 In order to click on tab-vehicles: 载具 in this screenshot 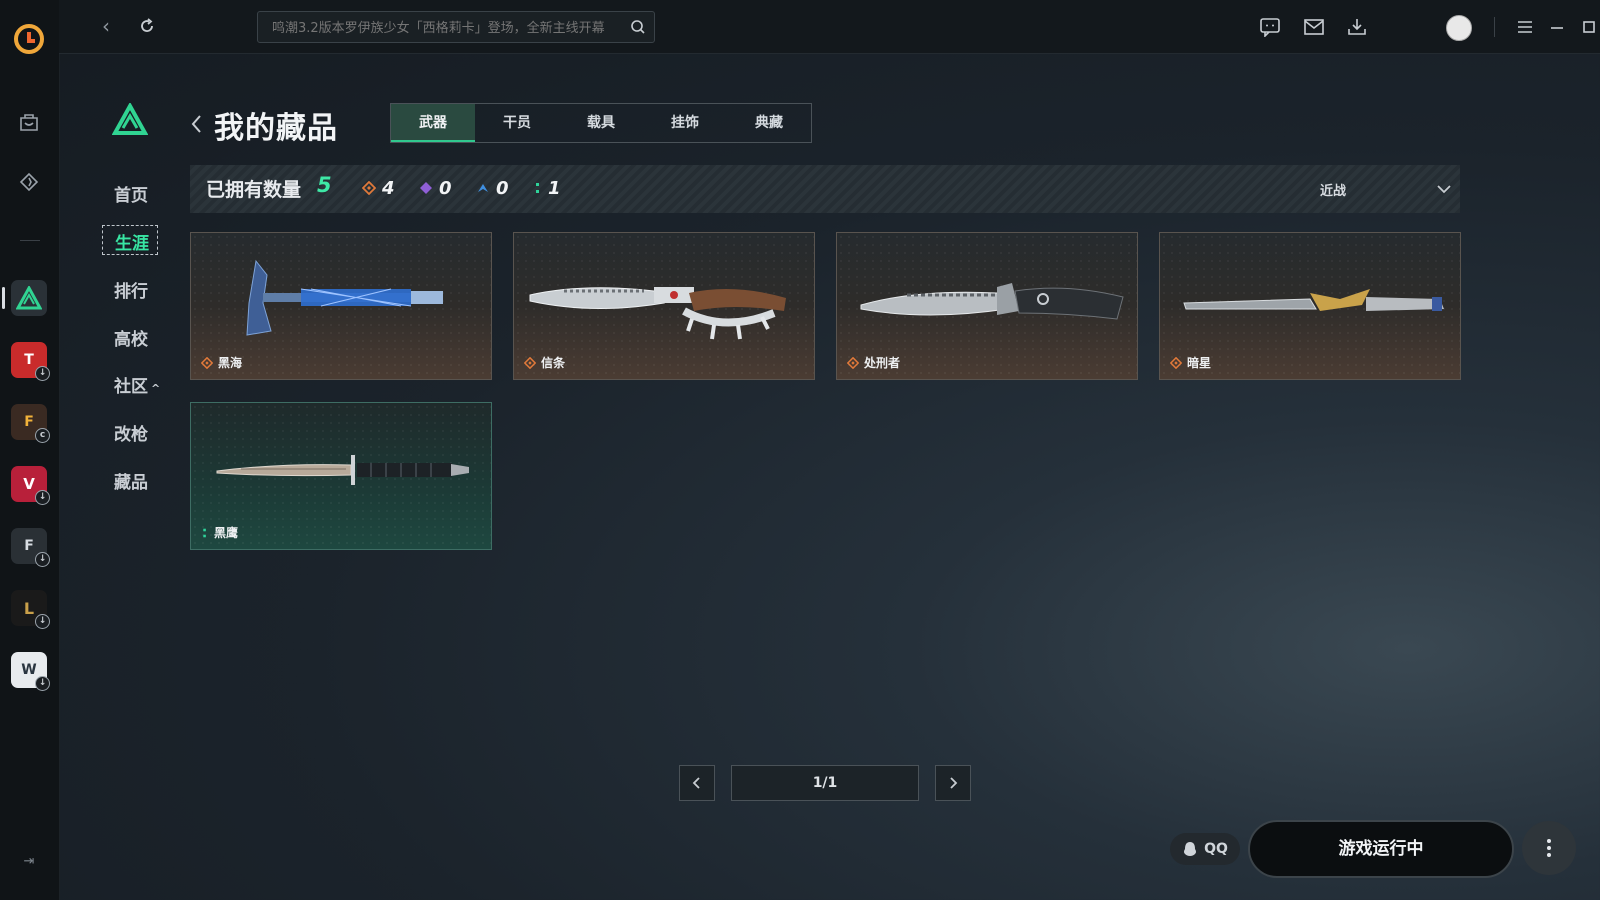, I will do `click(601, 123)`.